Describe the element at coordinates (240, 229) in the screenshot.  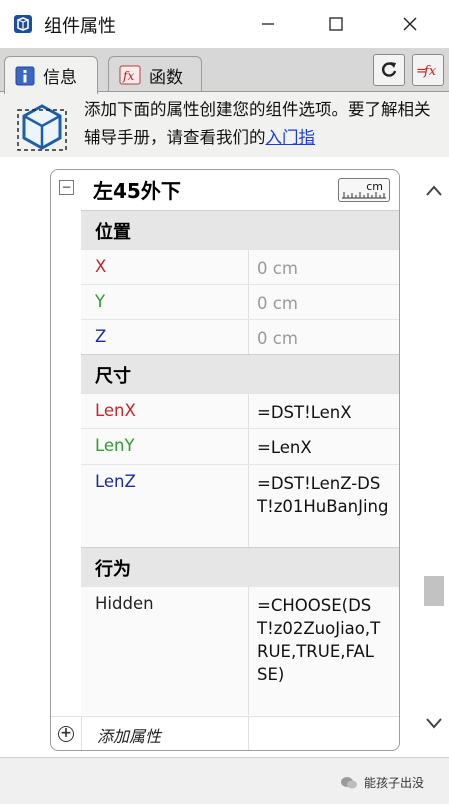
I see `section-position: 位置` at that location.